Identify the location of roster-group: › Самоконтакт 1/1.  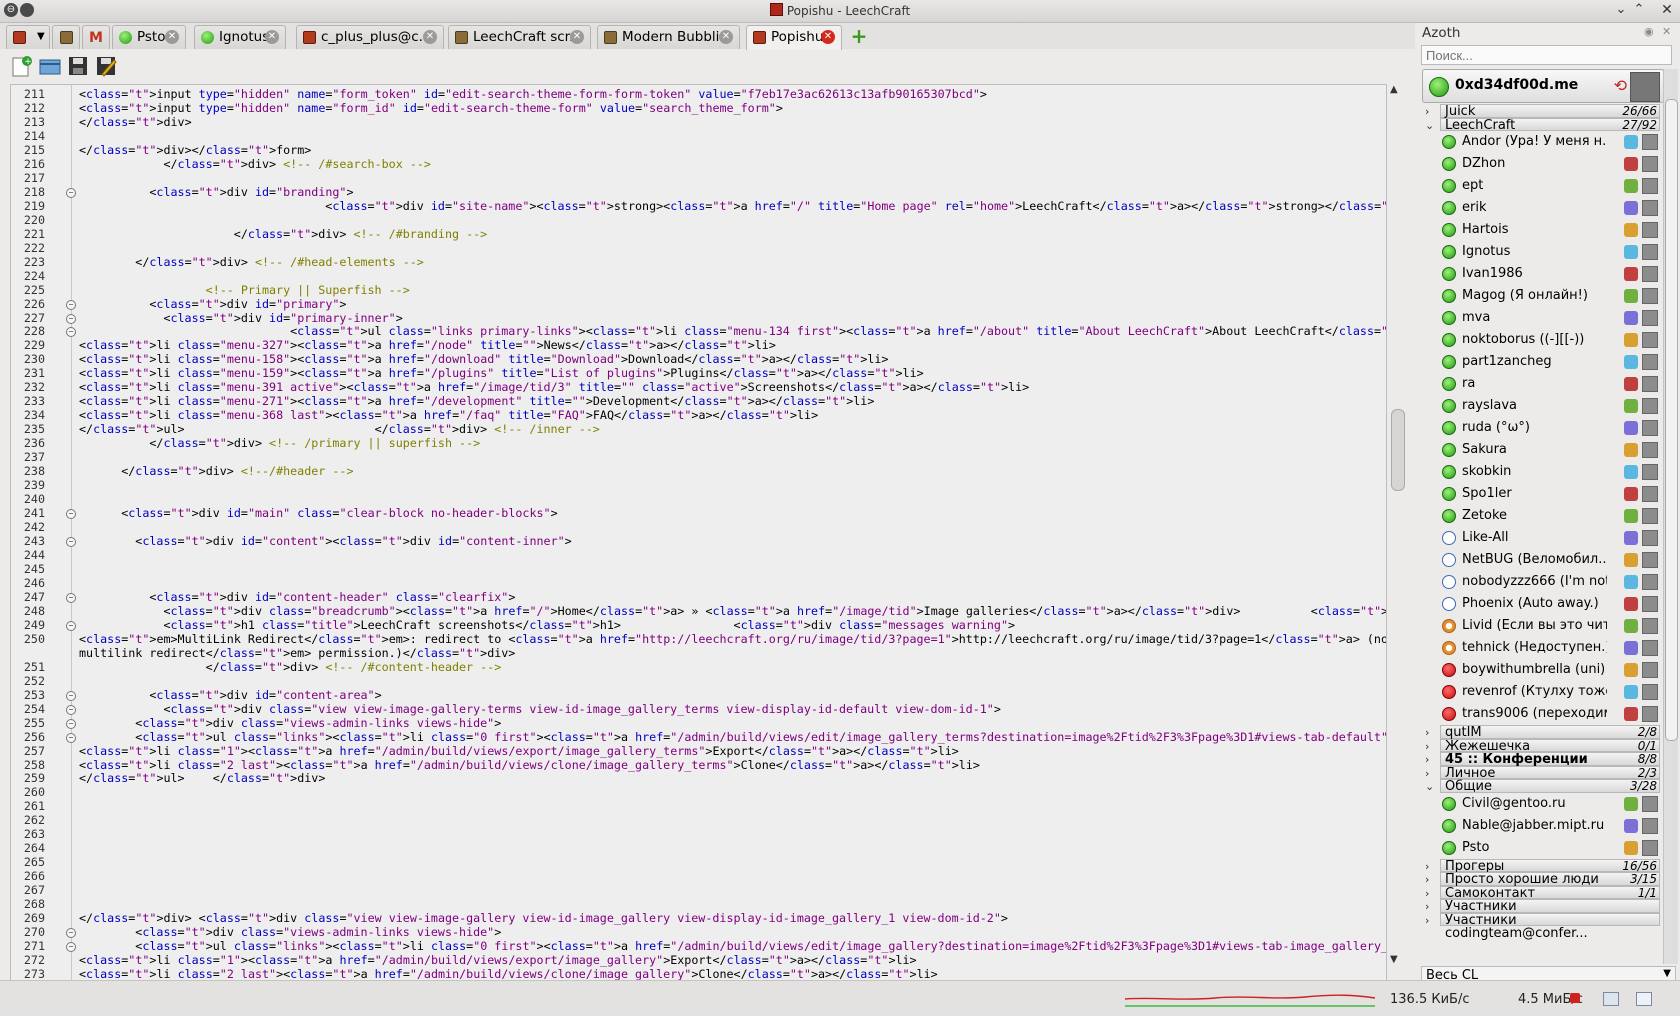
(1542, 892).